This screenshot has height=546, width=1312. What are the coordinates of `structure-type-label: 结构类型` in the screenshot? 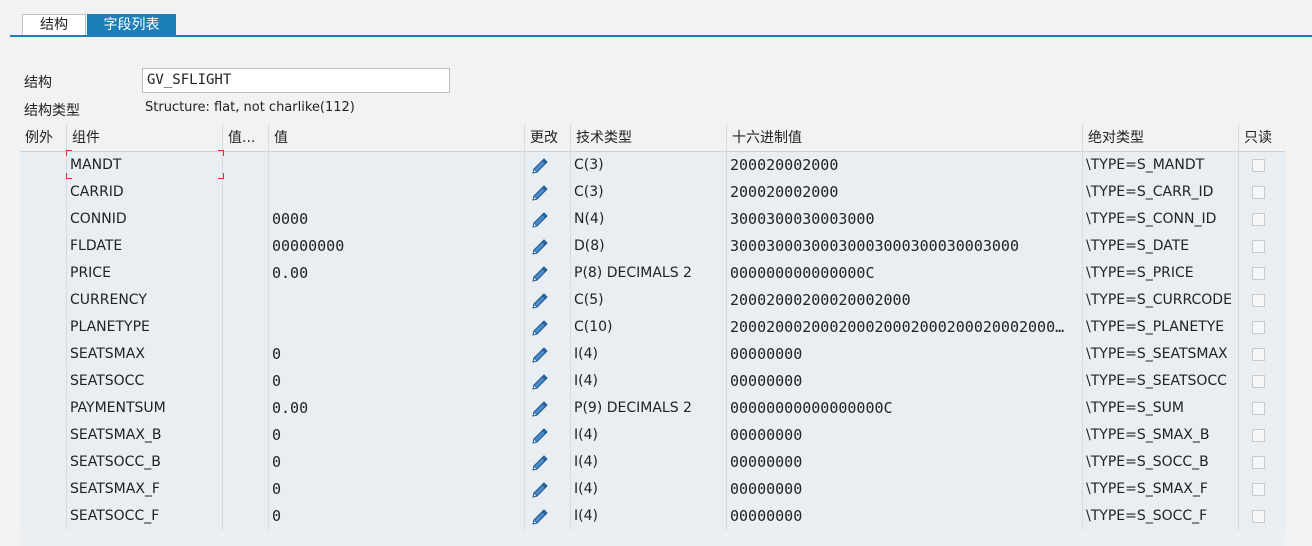 It's located at (52, 111).